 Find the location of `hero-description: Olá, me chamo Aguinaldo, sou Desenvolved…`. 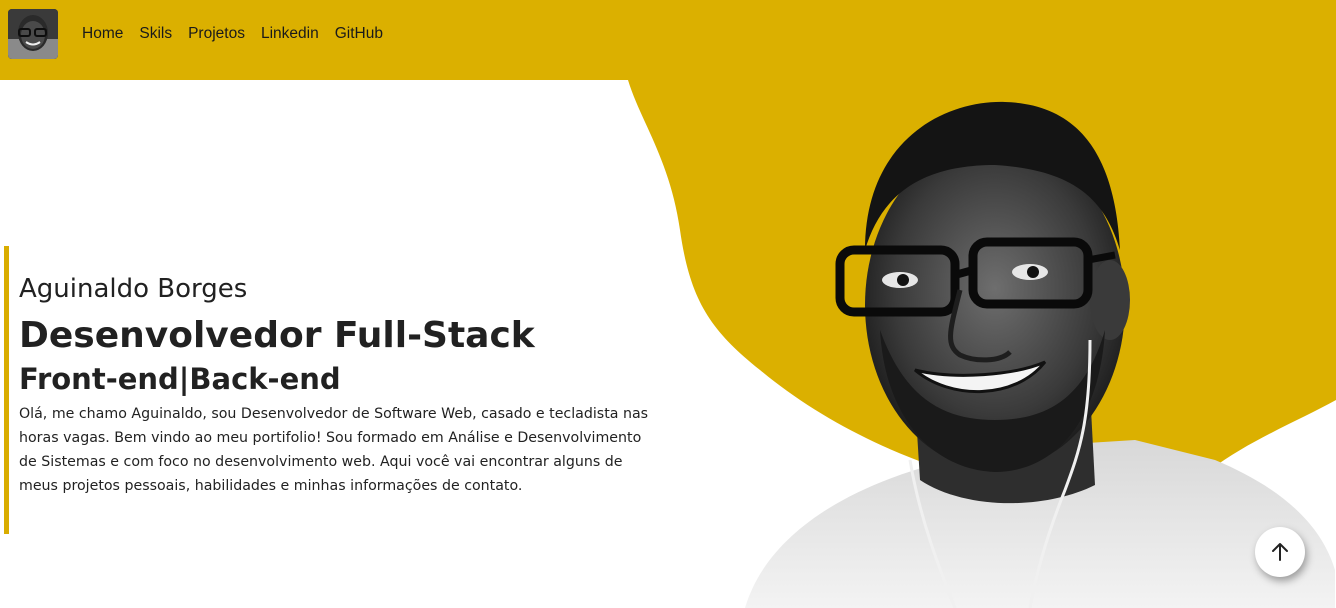

hero-description: Olá, me chamo Aguinaldo, sou Desenvolved… is located at coordinates (334, 450).